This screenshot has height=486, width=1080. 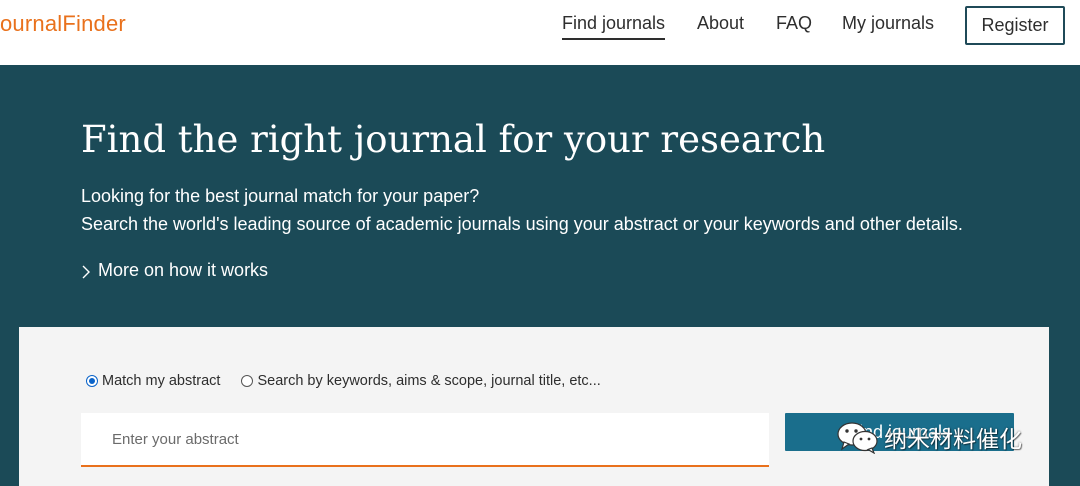 What do you see at coordinates (425, 440) in the screenshot?
I see `abstract-input` at bounding box center [425, 440].